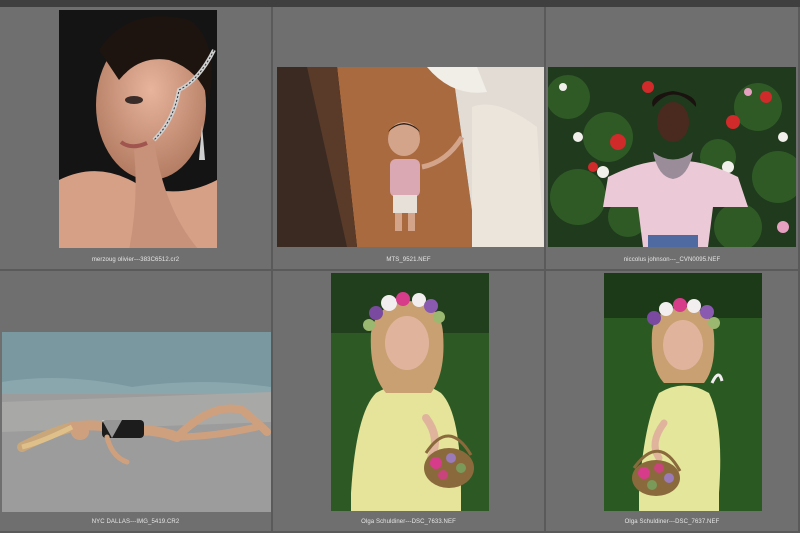  I want to click on thumbnail-filename: Olga Schuldiner---DSC_7637.NEF, so click(672, 522).